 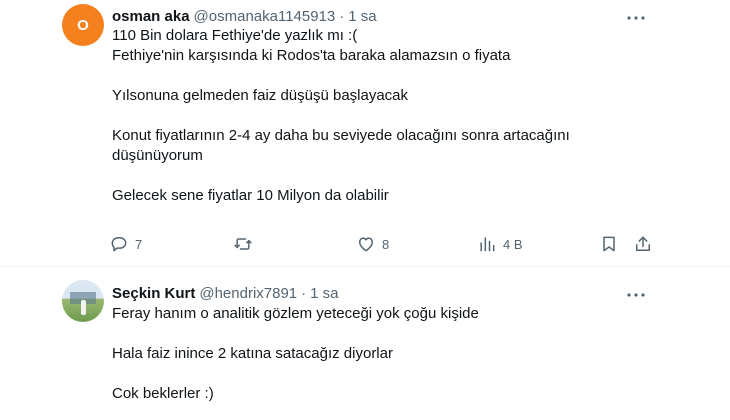 What do you see at coordinates (265, 16) in the screenshot?
I see `user-handle: @osmanaka1145913` at bounding box center [265, 16].